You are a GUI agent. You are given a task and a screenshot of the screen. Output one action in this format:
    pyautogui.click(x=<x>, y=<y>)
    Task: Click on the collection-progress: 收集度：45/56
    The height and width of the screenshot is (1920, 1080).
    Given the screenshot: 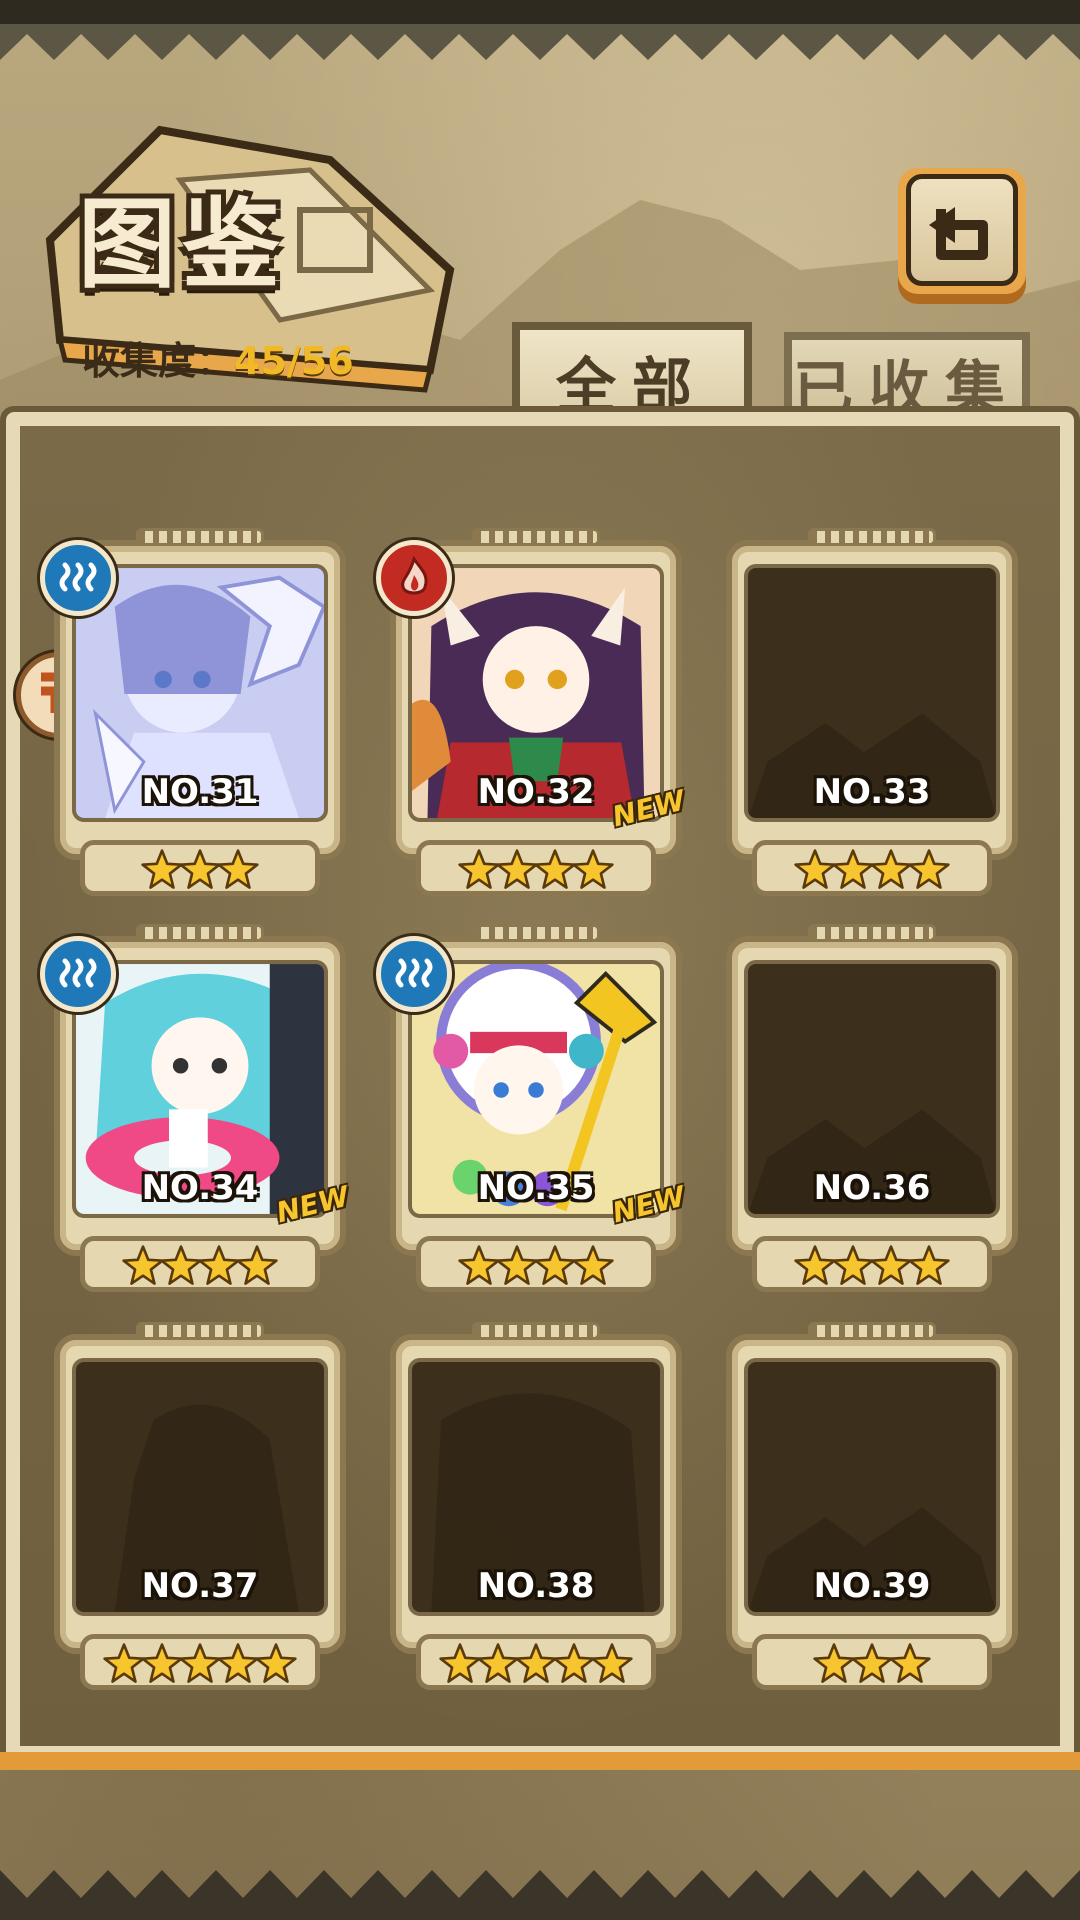 What is the action you would take?
    pyautogui.click(x=218, y=357)
    